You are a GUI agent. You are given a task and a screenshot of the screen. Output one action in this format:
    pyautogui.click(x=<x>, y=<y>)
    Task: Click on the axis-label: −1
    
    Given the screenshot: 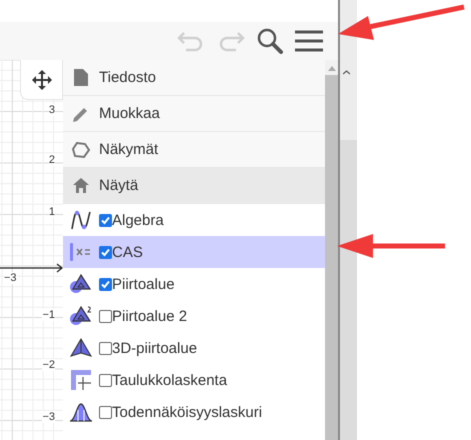 What is the action you would take?
    pyautogui.click(x=48, y=315)
    